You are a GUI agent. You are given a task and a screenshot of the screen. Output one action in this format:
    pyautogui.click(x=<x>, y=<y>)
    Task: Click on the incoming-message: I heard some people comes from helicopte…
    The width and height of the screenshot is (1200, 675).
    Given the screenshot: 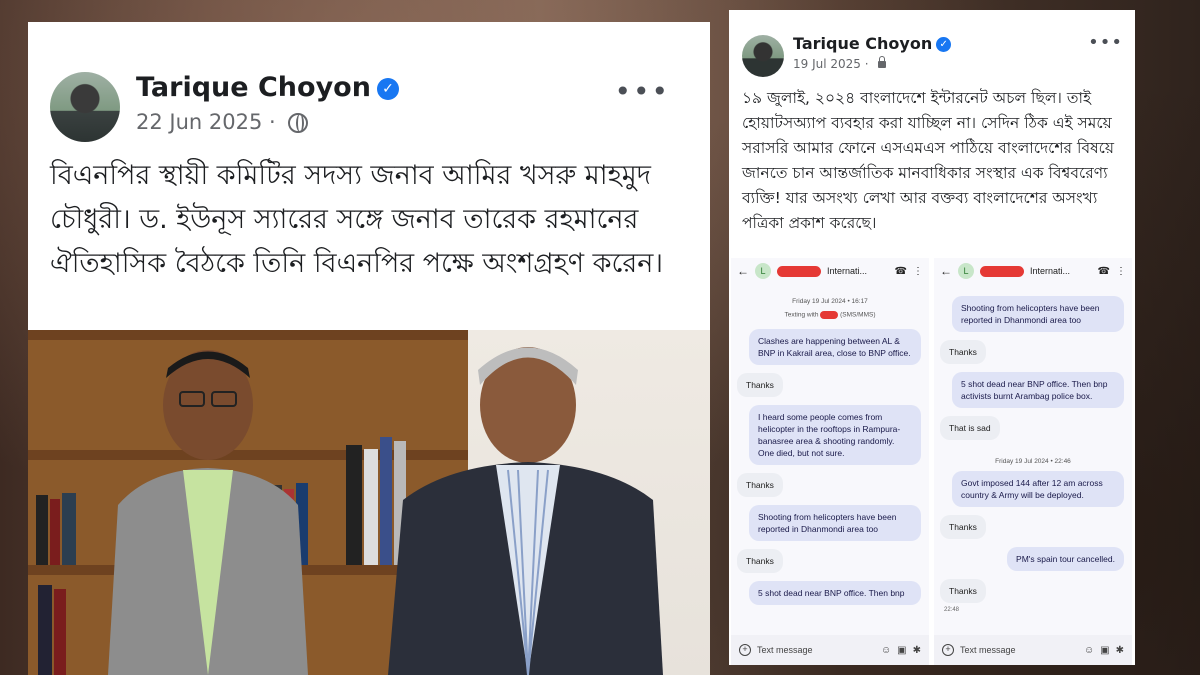 What is the action you would take?
    pyautogui.click(x=835, y=435)
    